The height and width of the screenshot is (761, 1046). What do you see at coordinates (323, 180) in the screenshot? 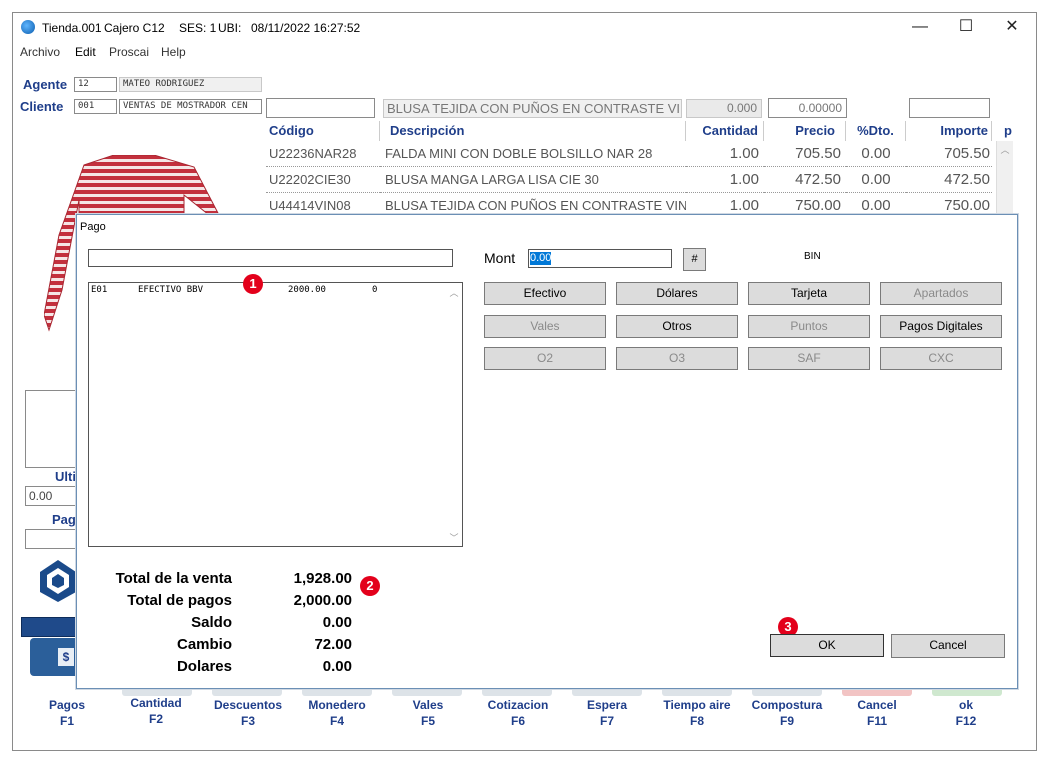
I see `cell-codigo: U22202CIE30` at bounding box center [323, 180].